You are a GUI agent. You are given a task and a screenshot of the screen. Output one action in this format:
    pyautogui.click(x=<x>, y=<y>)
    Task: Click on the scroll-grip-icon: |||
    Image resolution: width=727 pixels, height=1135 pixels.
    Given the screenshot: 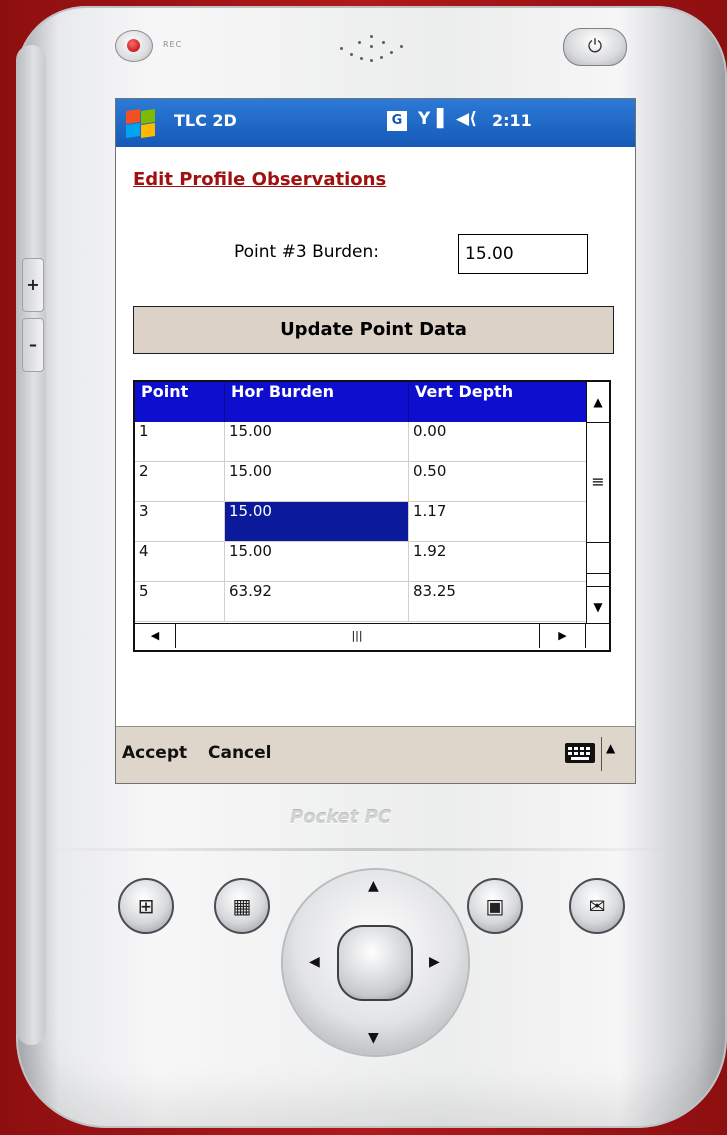 What is the action you would take?
    pyautogui.click(x=357, y=636)
    